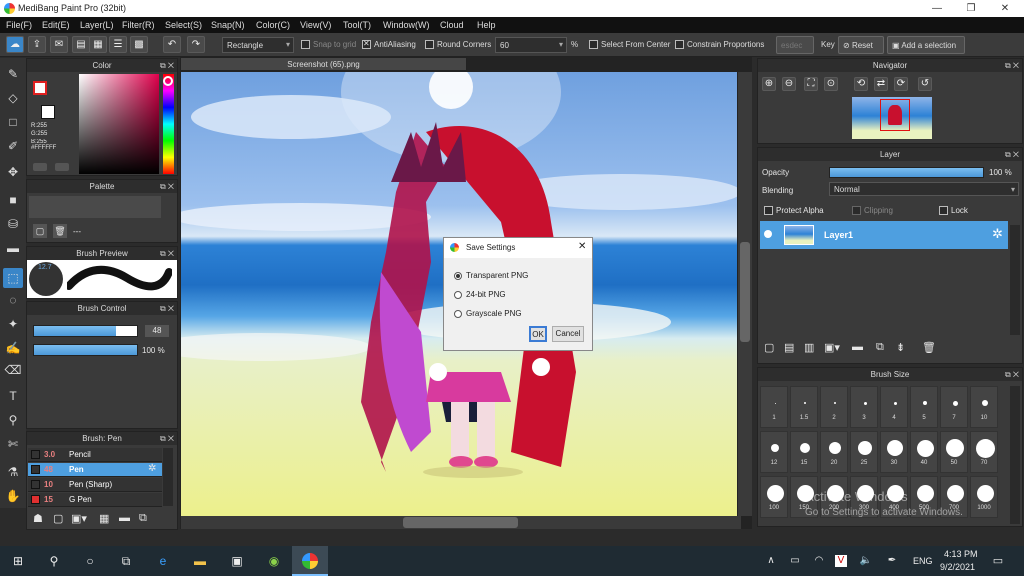 This screenshot has width=1024, height=576. I want to click on menu-view: View(V), so click(315, 25).